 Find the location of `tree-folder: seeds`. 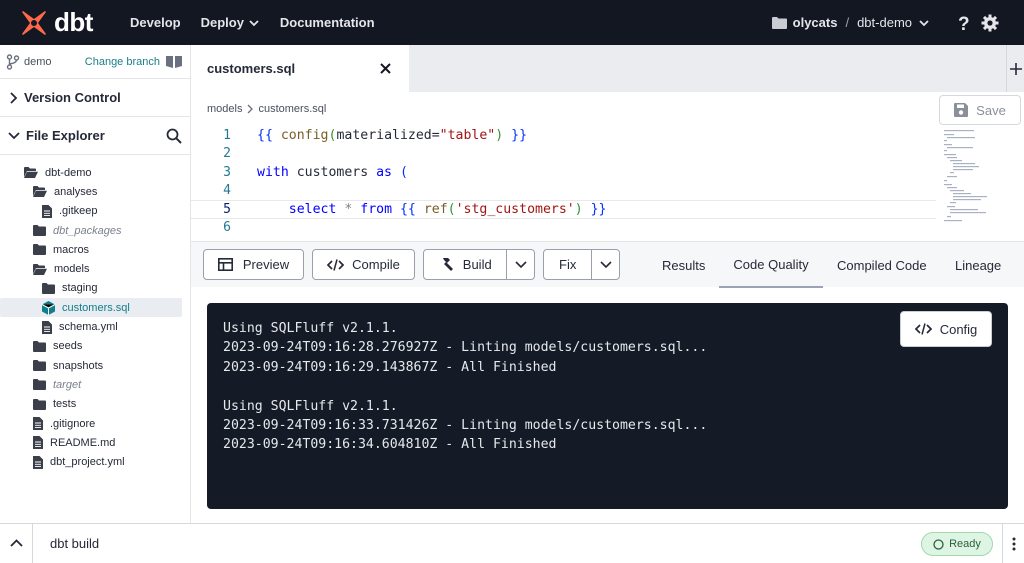

tree-folder: seeds is located at coordinates (95, 346).